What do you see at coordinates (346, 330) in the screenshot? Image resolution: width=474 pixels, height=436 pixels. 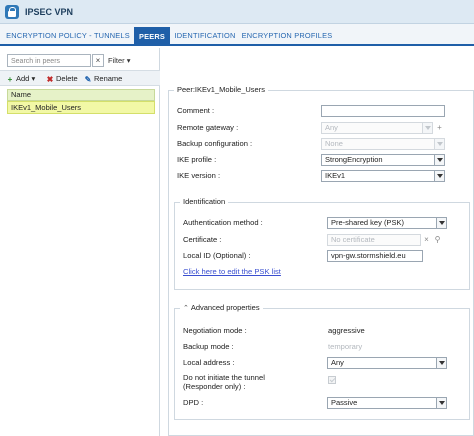 I see `negotiation-mode-value: aggressive` at bounding box center [346, 330].